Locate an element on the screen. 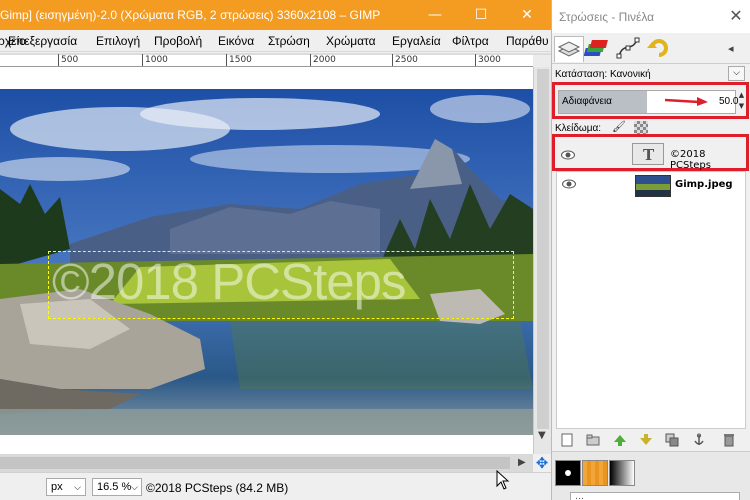 This screenshot has width=750, height=500. pattern-preview is located at coordinates (595, 473).